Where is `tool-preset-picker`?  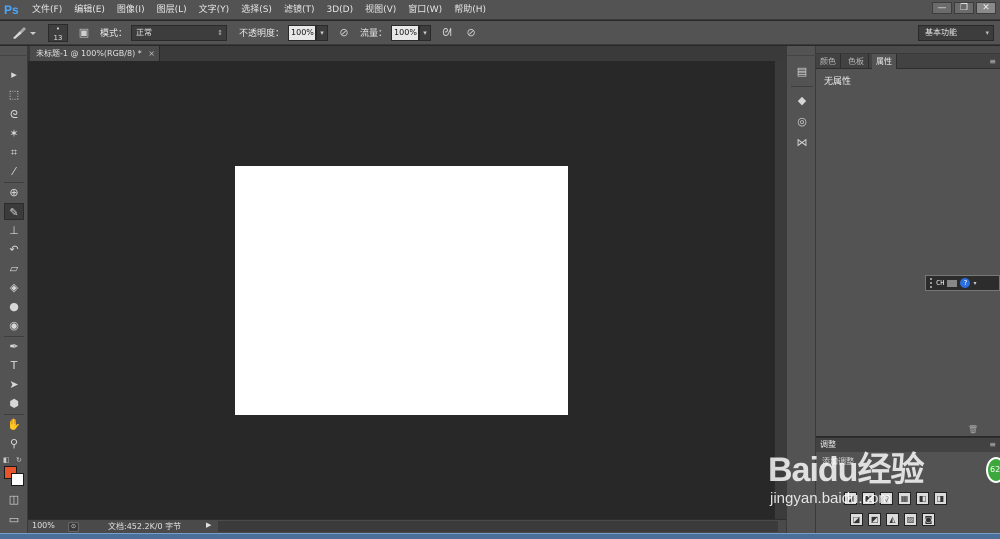
tool-preset-picker is located at coordinates (23, 33).